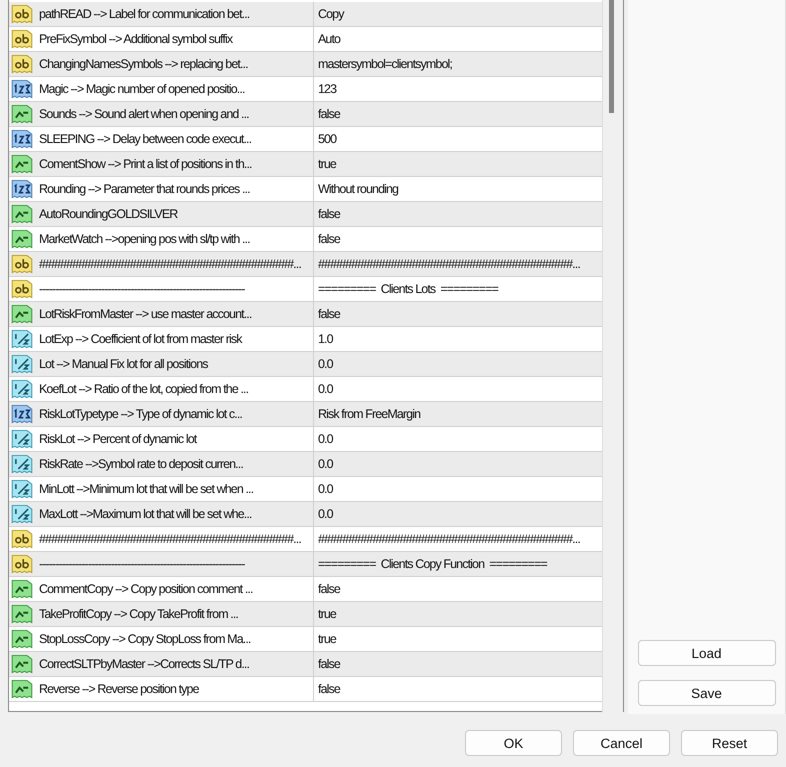  What do you see at coordinates (108, 214) in the screenshot?
I see `parameter-name: AutoRoundingGOLDSILVER` at bounding box center [108, 214].